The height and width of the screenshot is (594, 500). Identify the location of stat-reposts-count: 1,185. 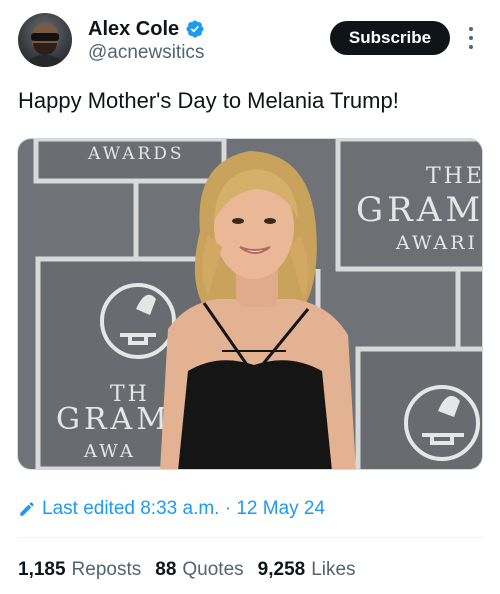
(42, 569).